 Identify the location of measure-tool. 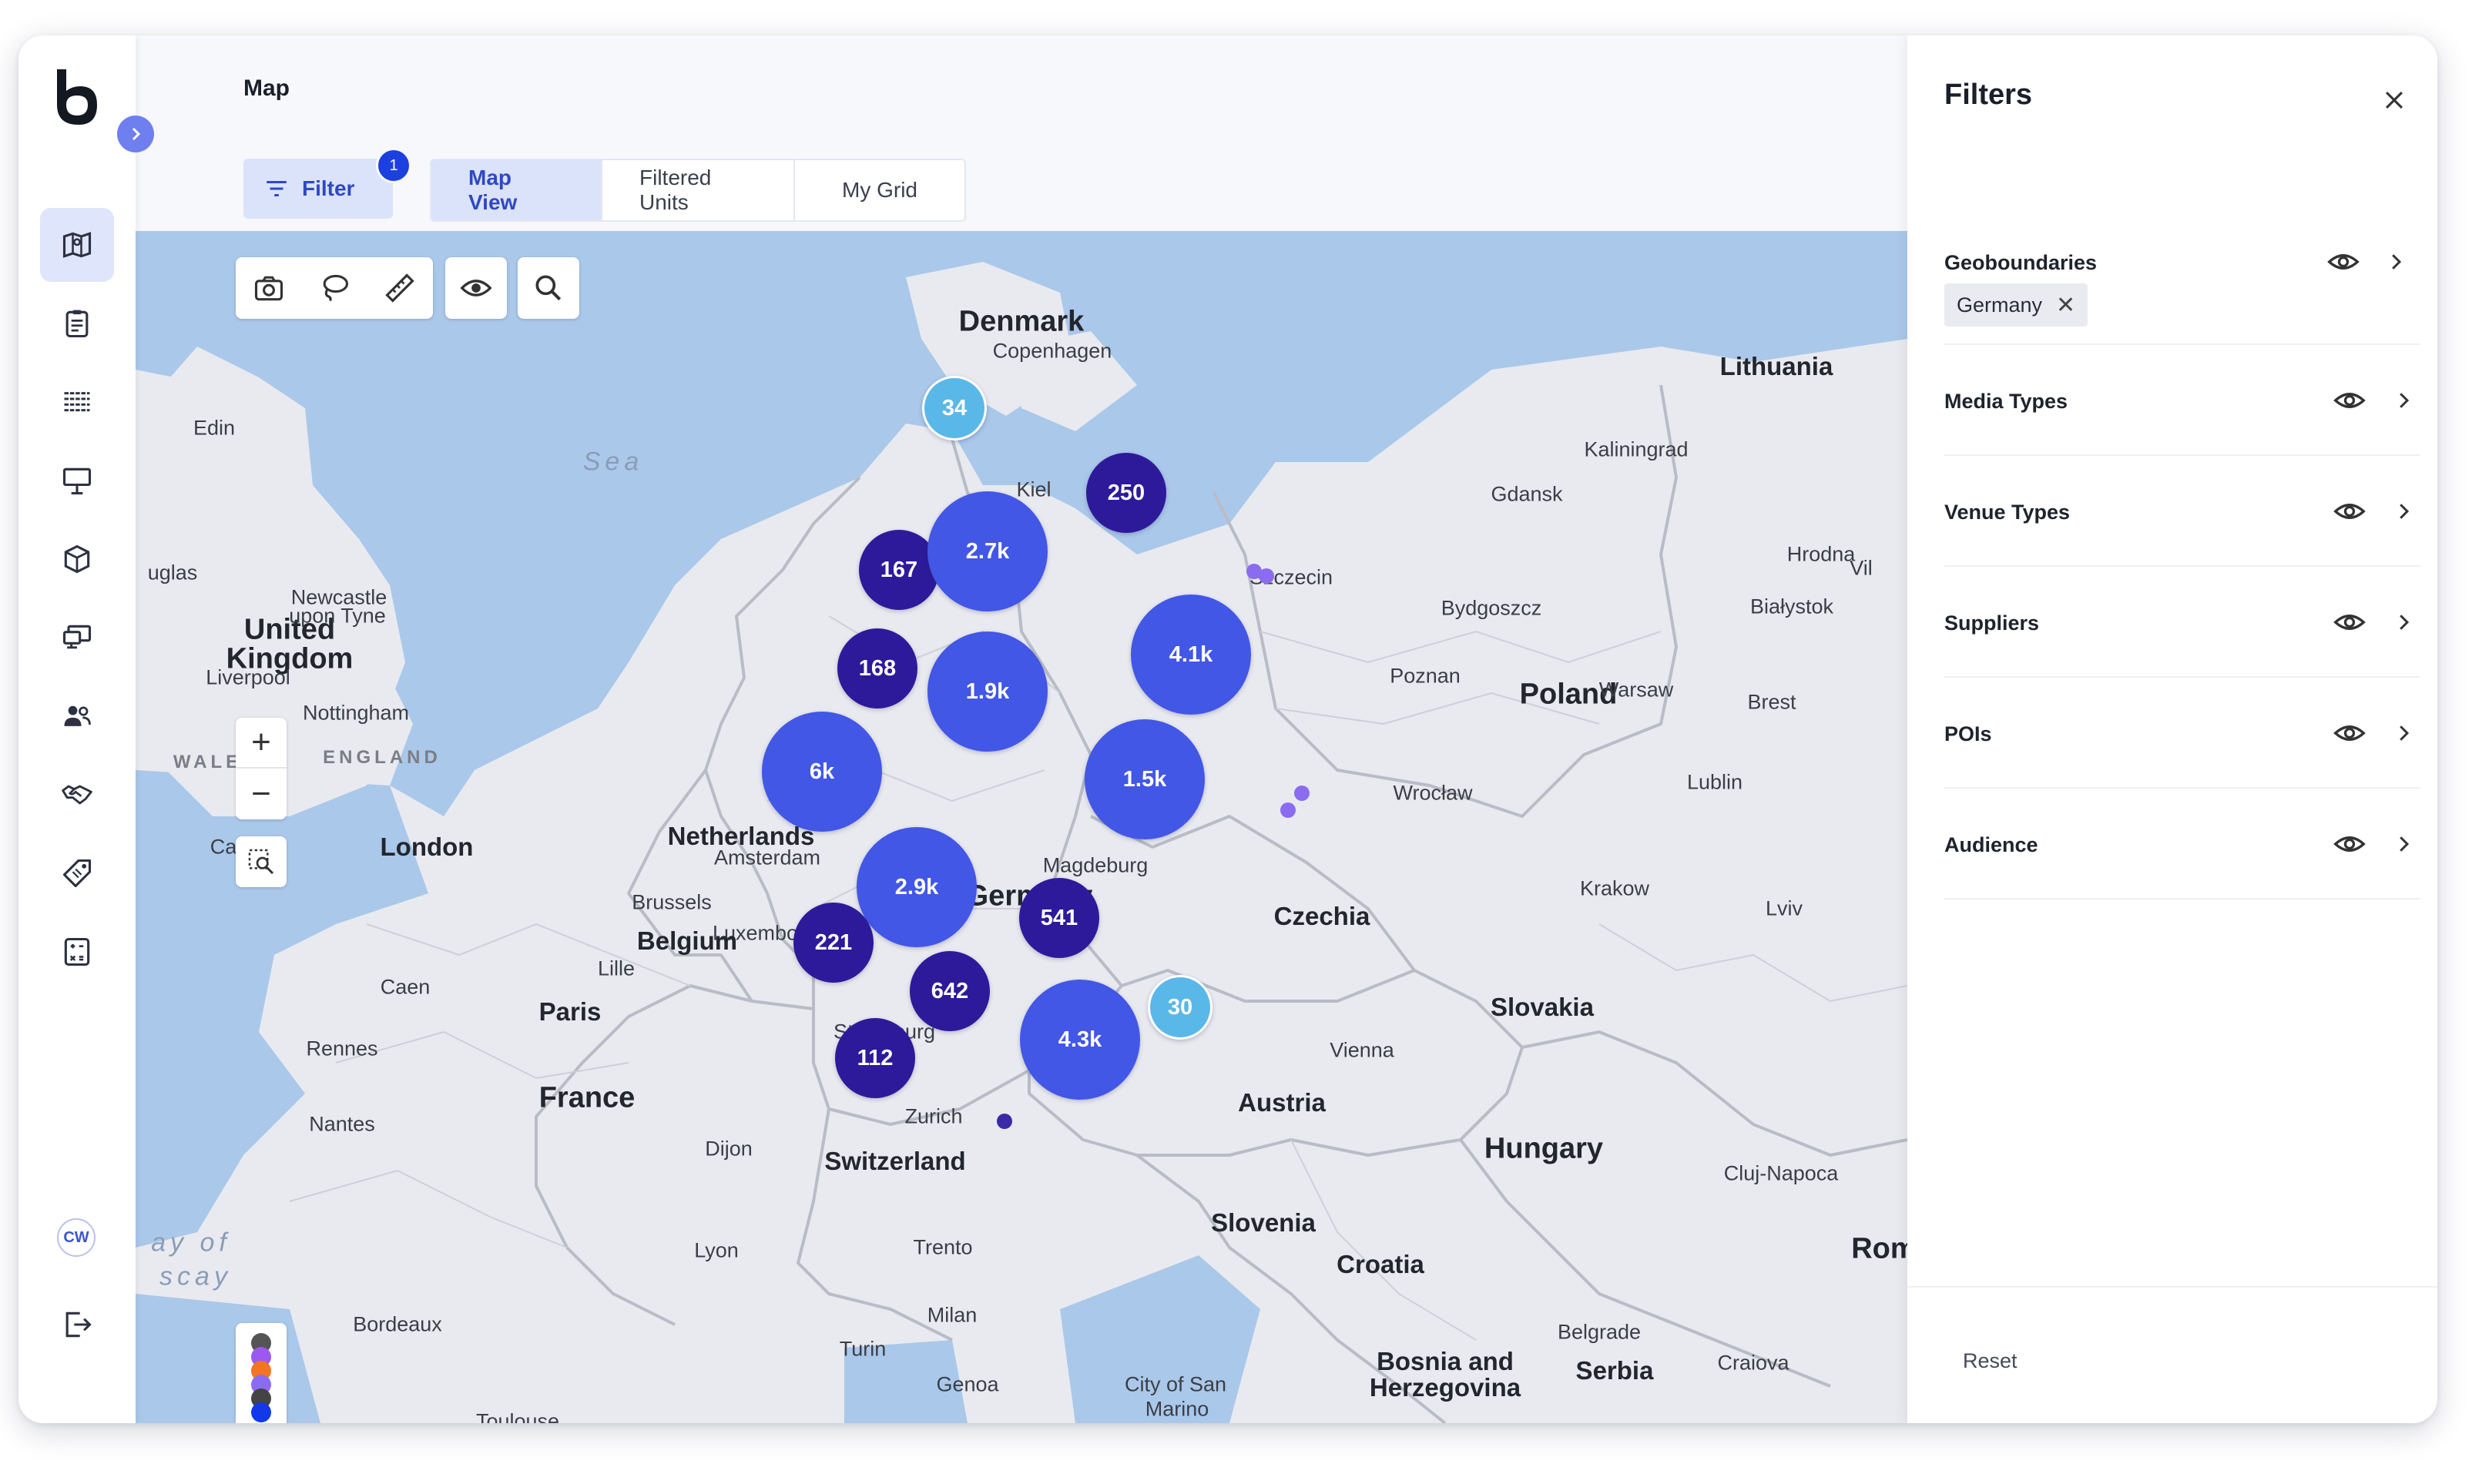
(400, 288).